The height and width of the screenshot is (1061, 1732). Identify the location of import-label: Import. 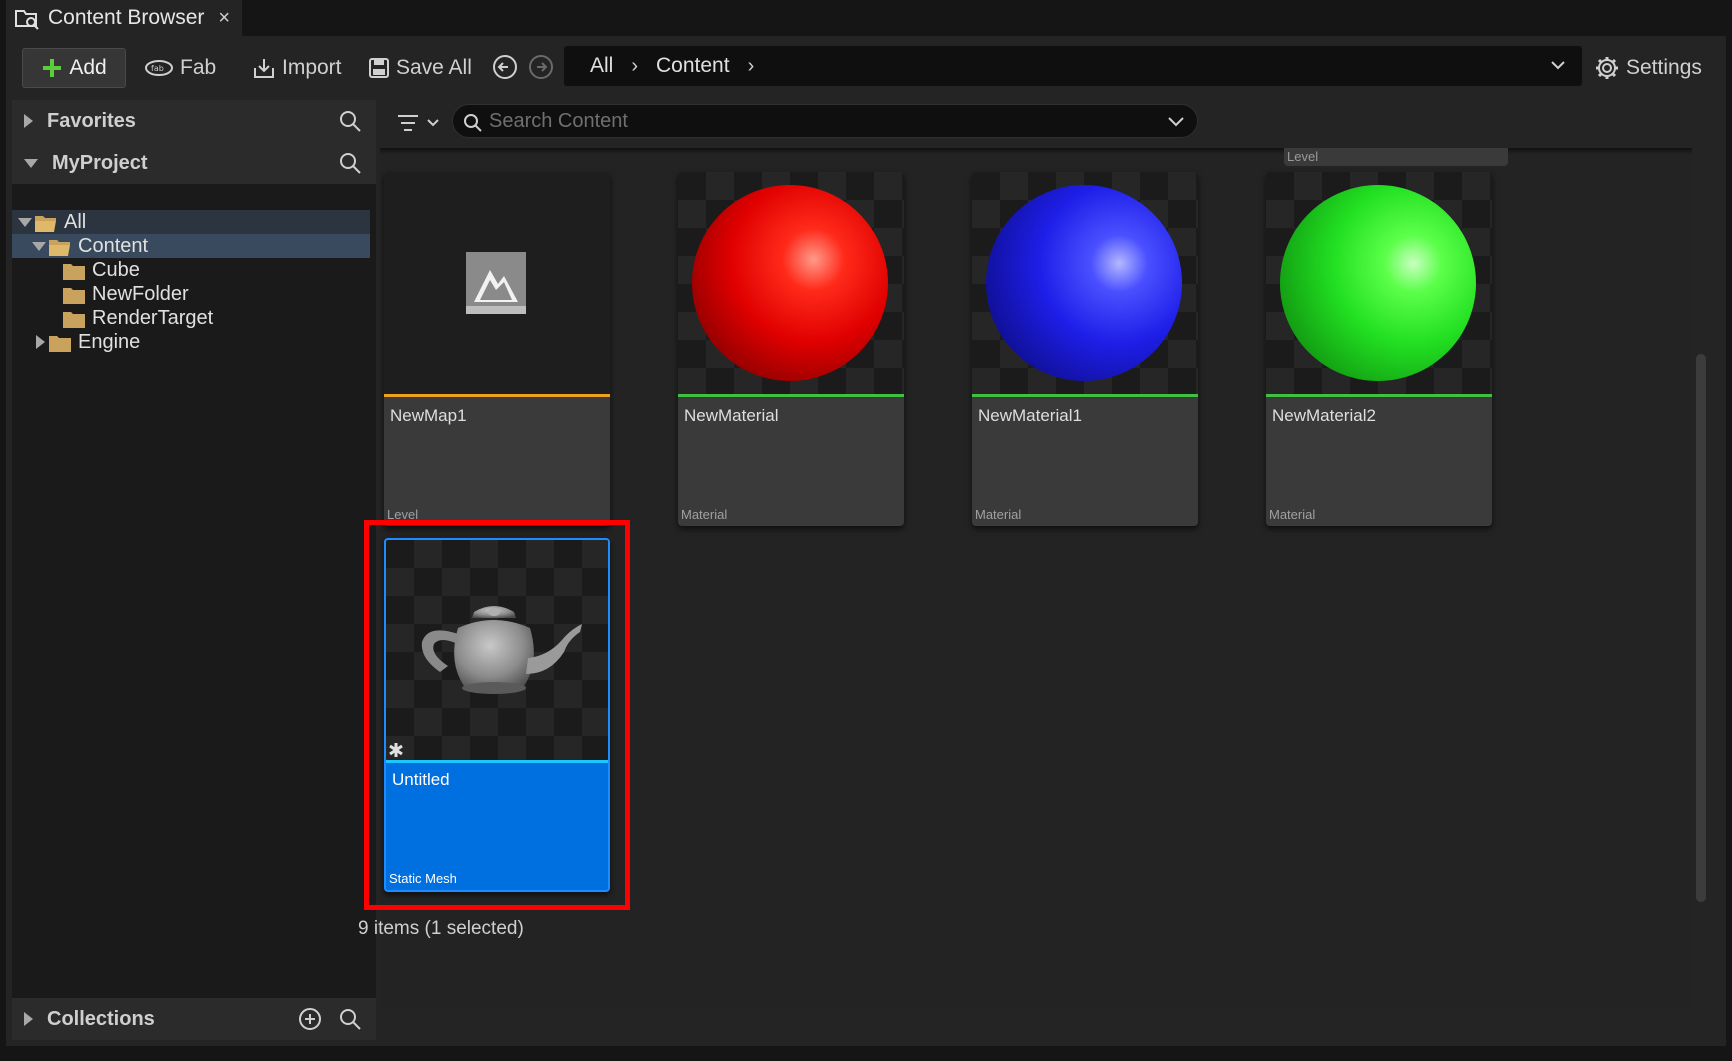
(312, 67).